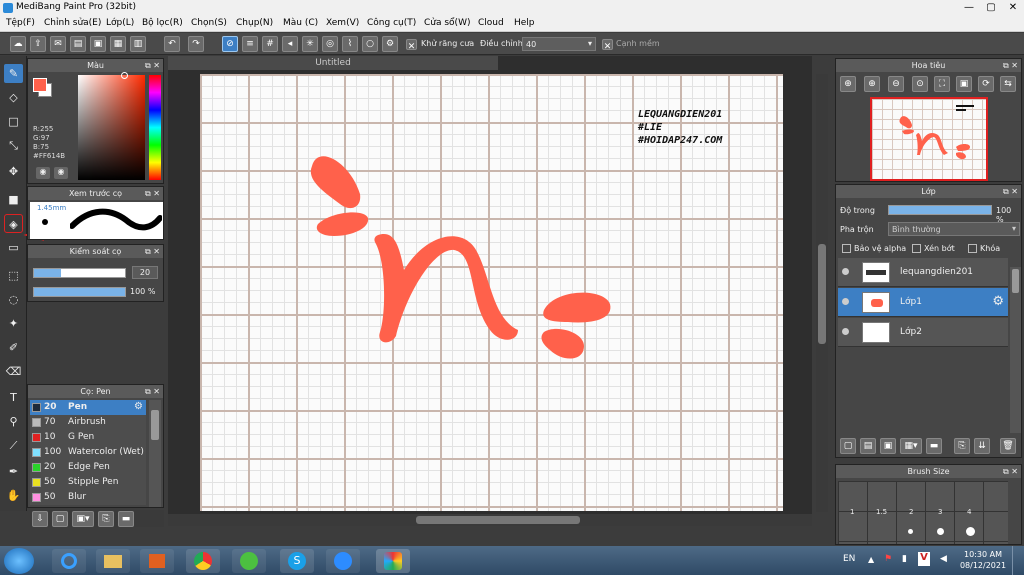  What do you see at coordinates (1015, 281) in the screenshot?
I see `layer-scroll-thumb` at bounding box center [1015, 281].